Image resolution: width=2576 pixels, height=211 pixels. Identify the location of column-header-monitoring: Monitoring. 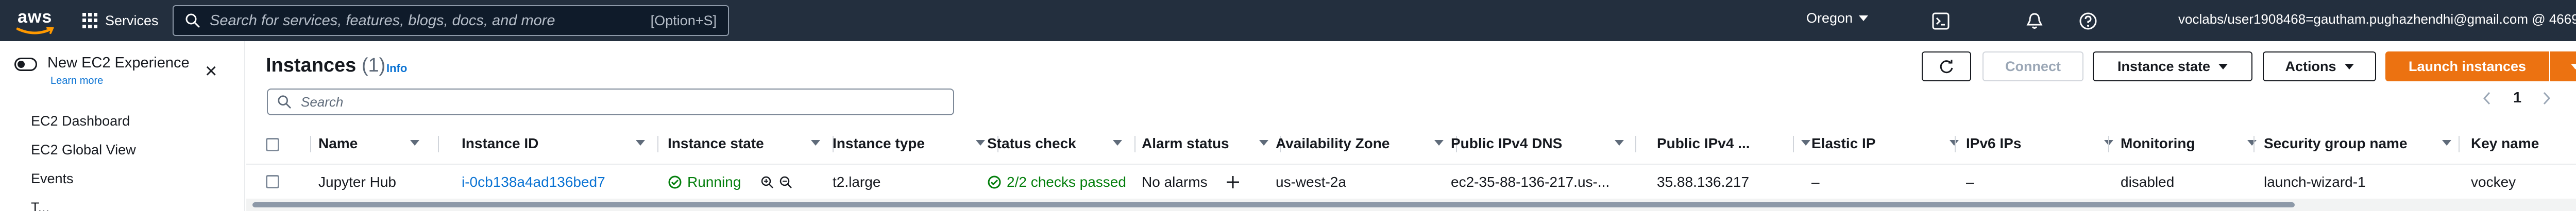
(2192, 144).